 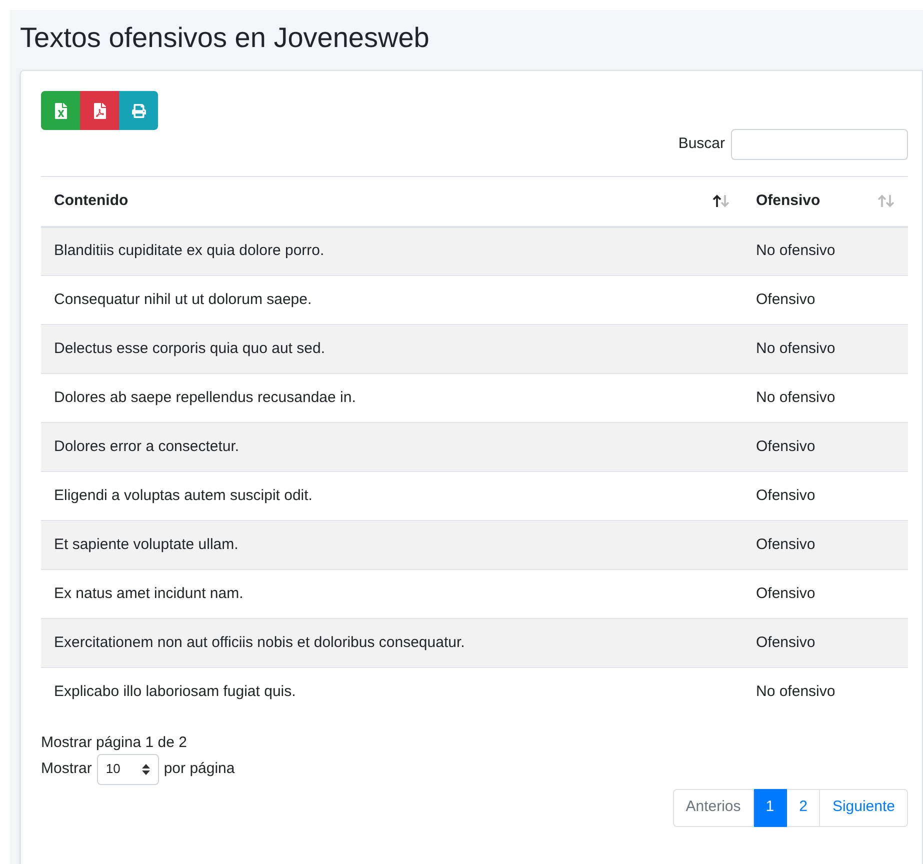 I want to click on sort-icon, so click(x=721, y=201).